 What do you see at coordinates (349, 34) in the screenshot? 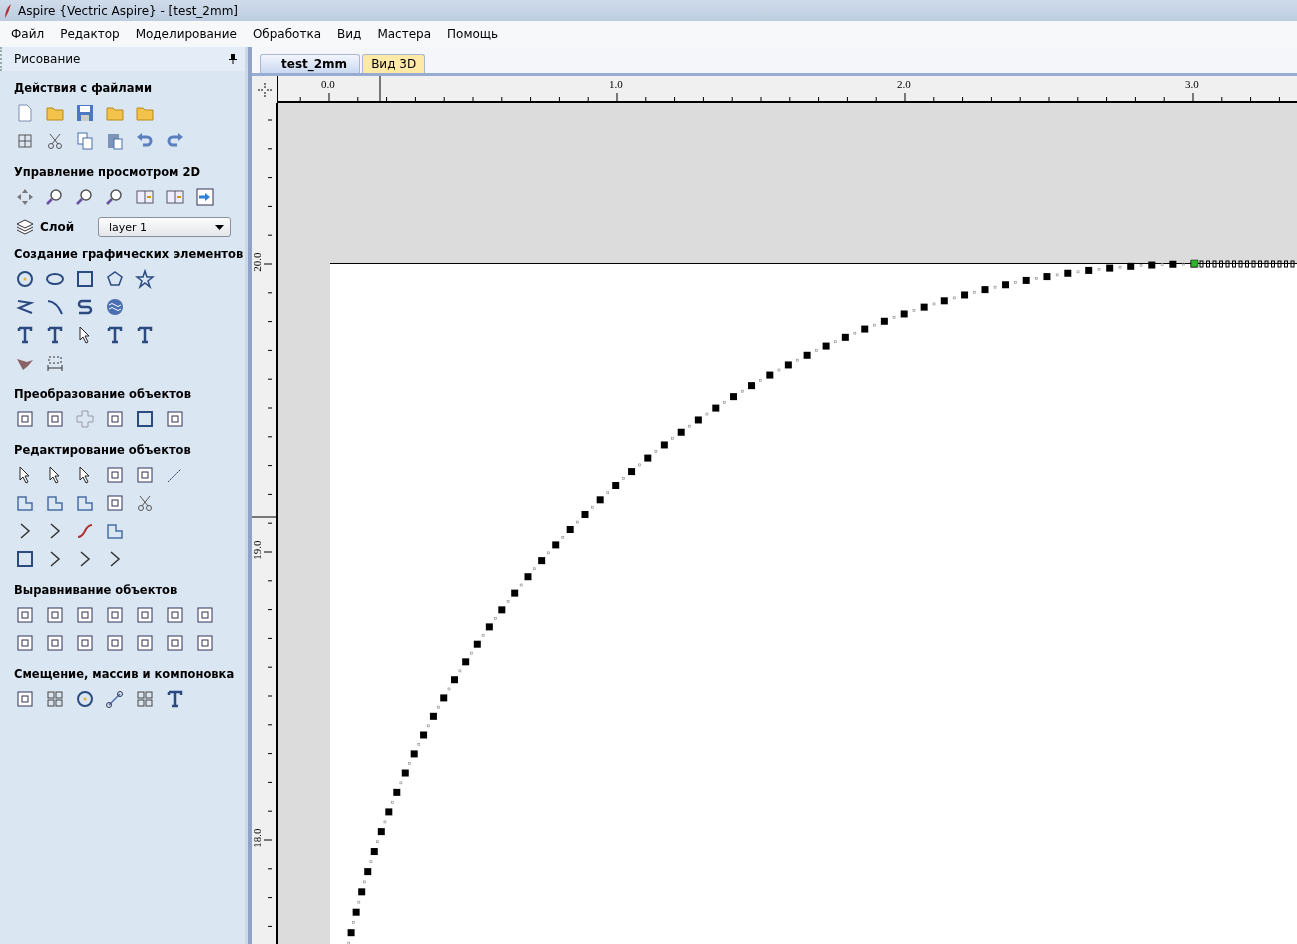
I see `menu-item: Вид` at bounding box center [349, 34].